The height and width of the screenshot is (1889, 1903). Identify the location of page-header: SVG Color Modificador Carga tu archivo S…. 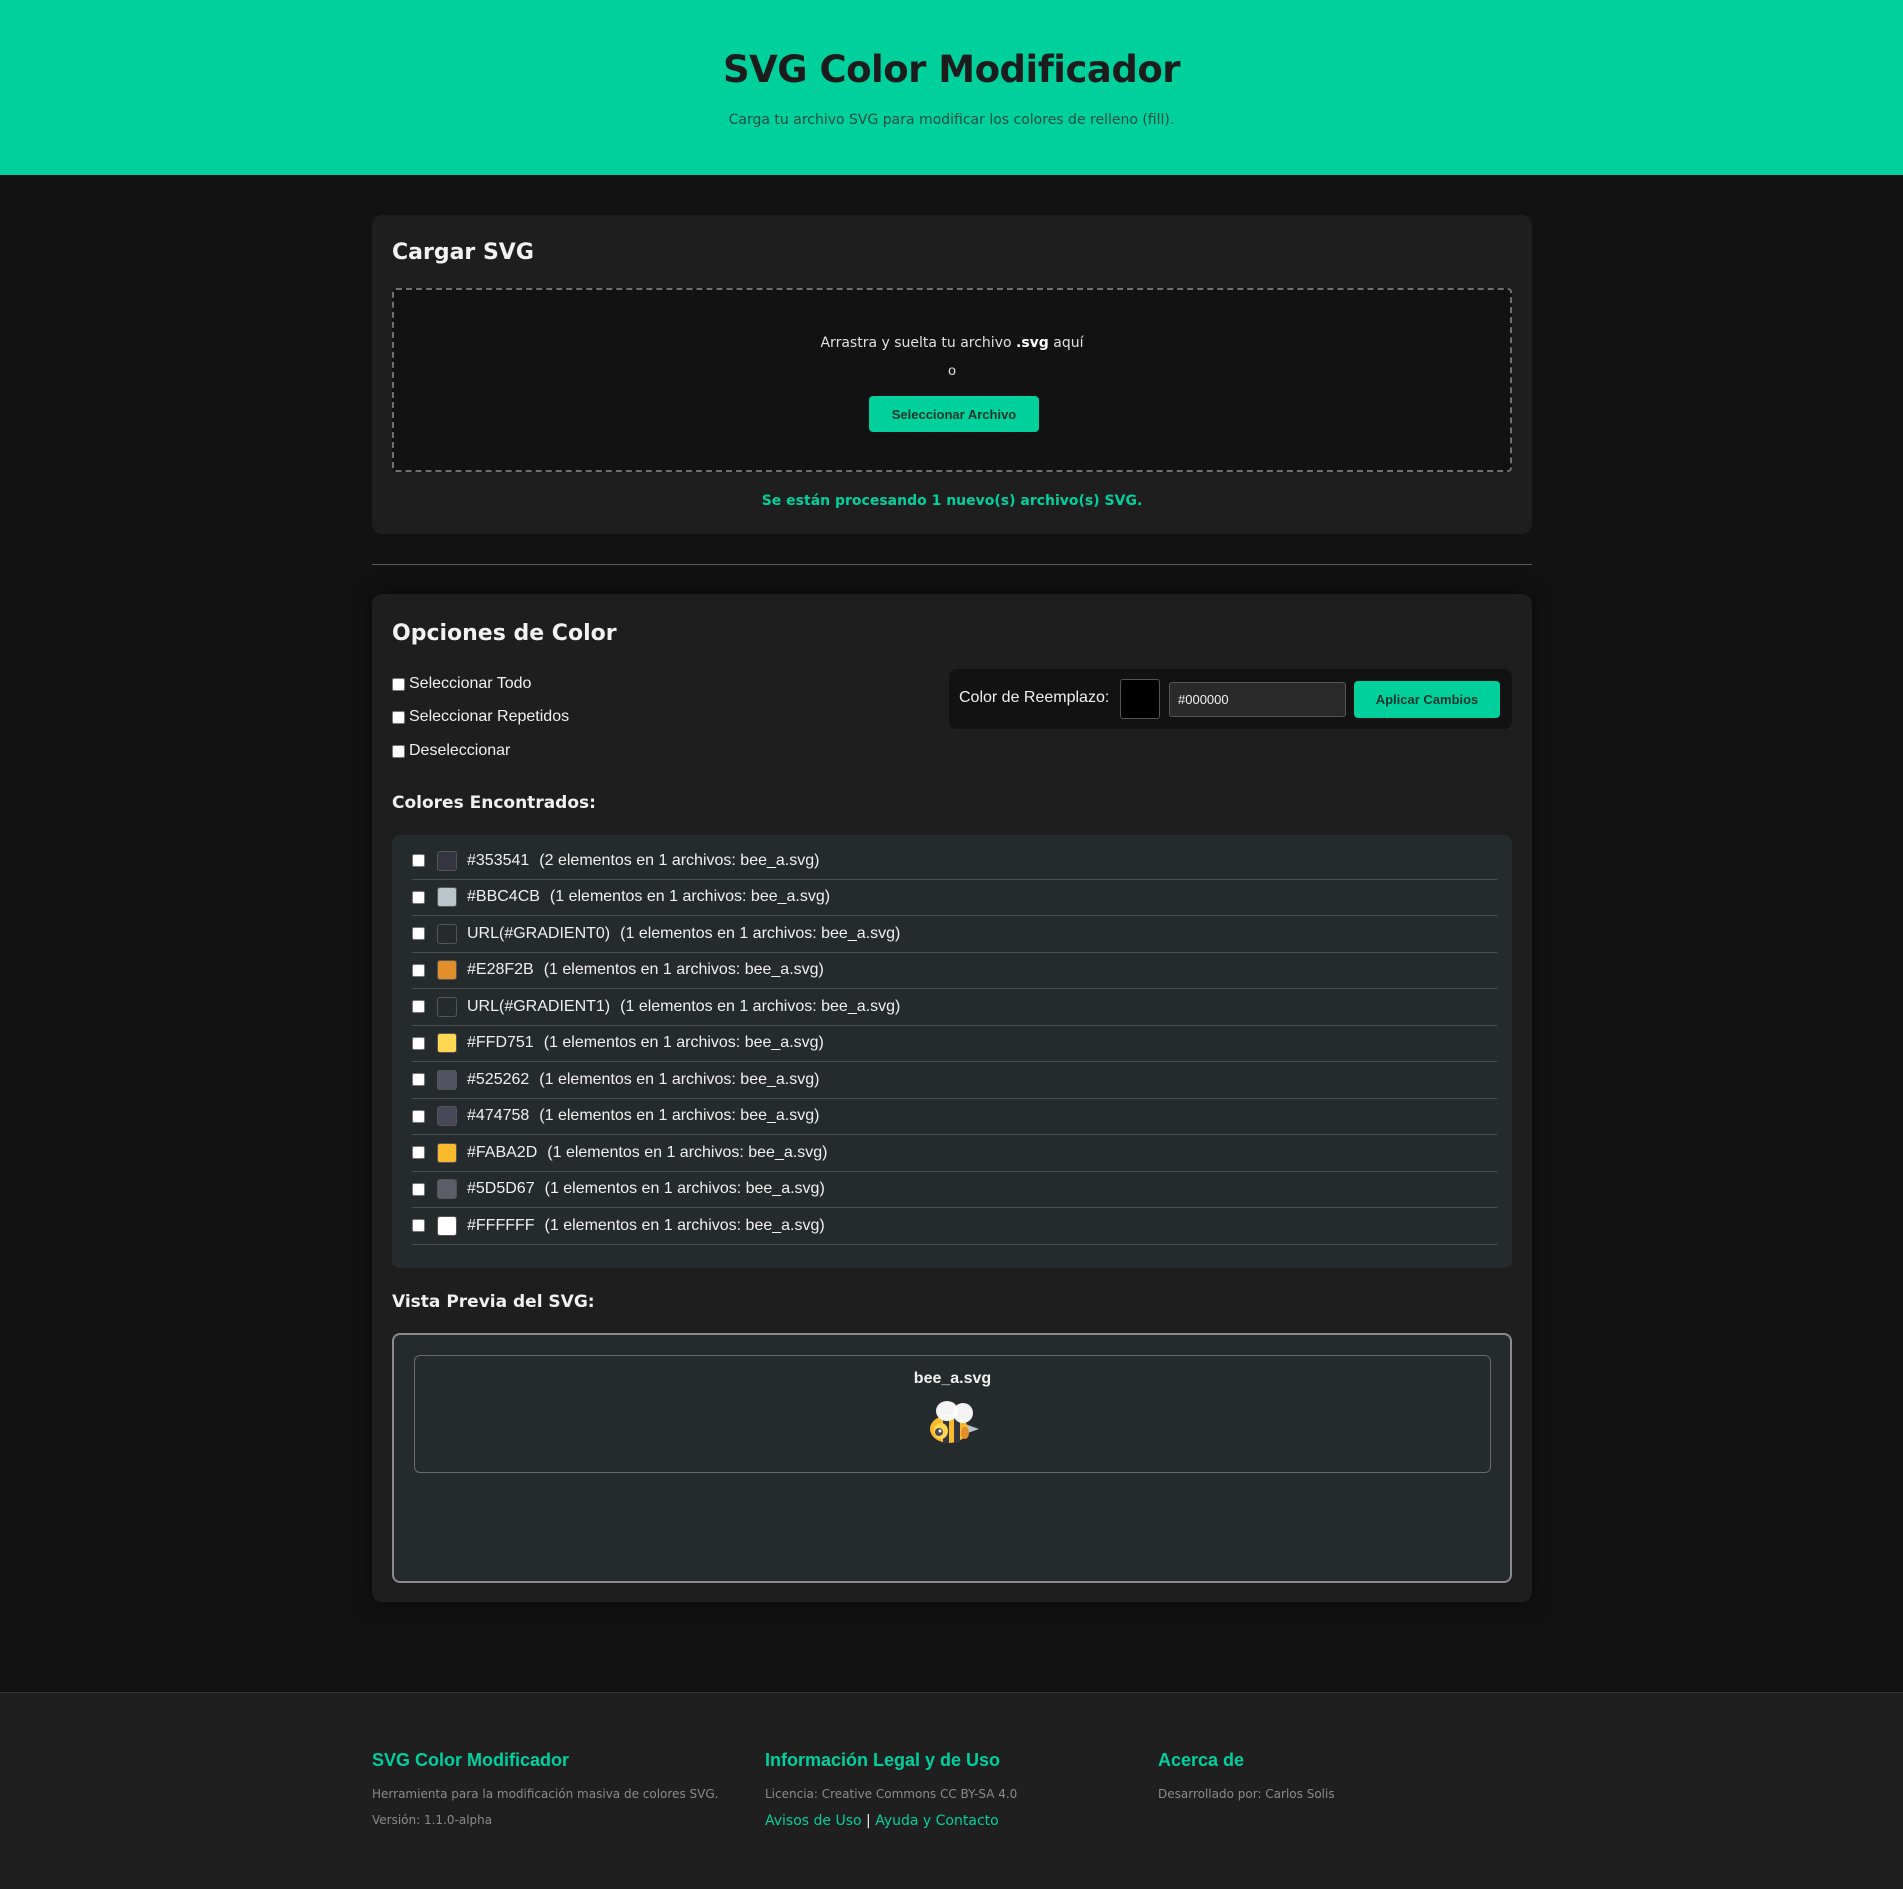
(951, 87).